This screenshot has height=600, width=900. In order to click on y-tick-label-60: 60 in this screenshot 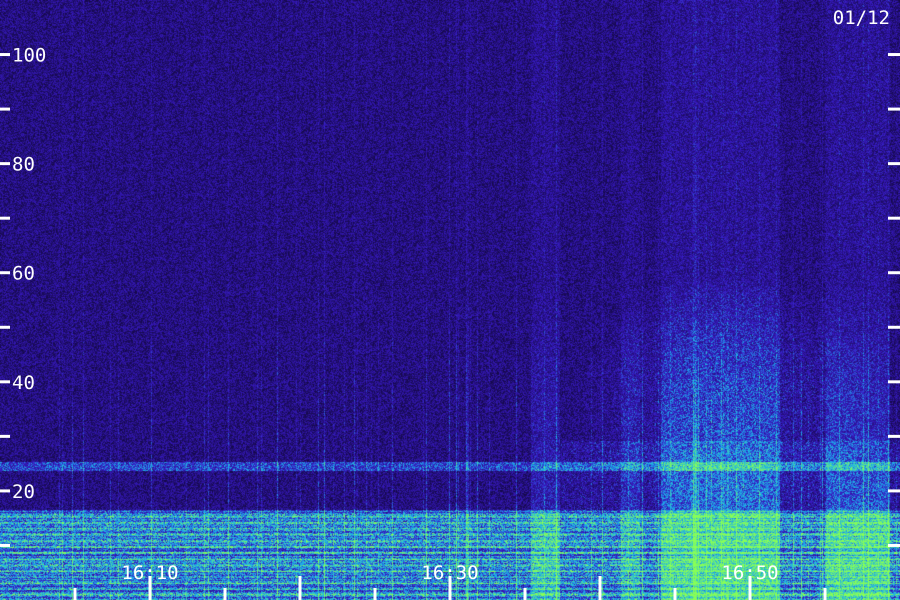, I will do `click(23, 274)`.